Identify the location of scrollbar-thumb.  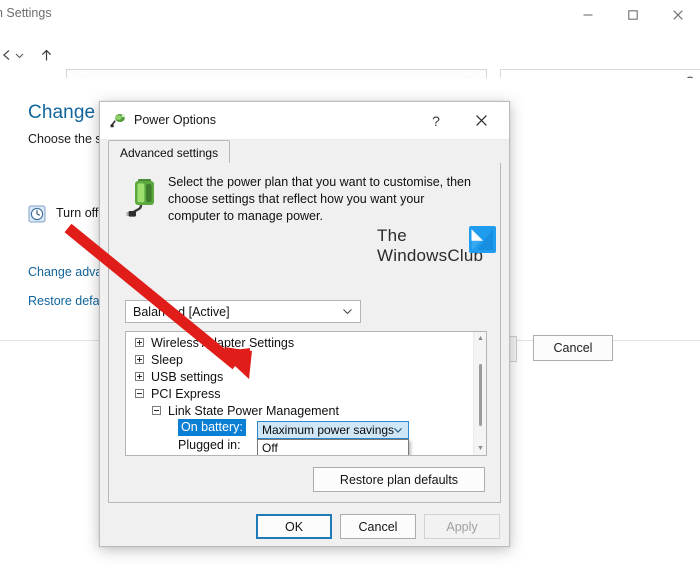
(480, 395).